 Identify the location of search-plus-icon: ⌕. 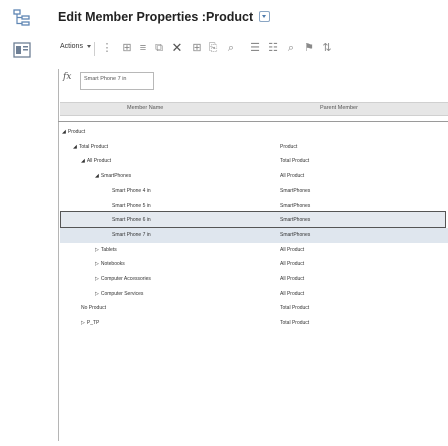
(291, 48).